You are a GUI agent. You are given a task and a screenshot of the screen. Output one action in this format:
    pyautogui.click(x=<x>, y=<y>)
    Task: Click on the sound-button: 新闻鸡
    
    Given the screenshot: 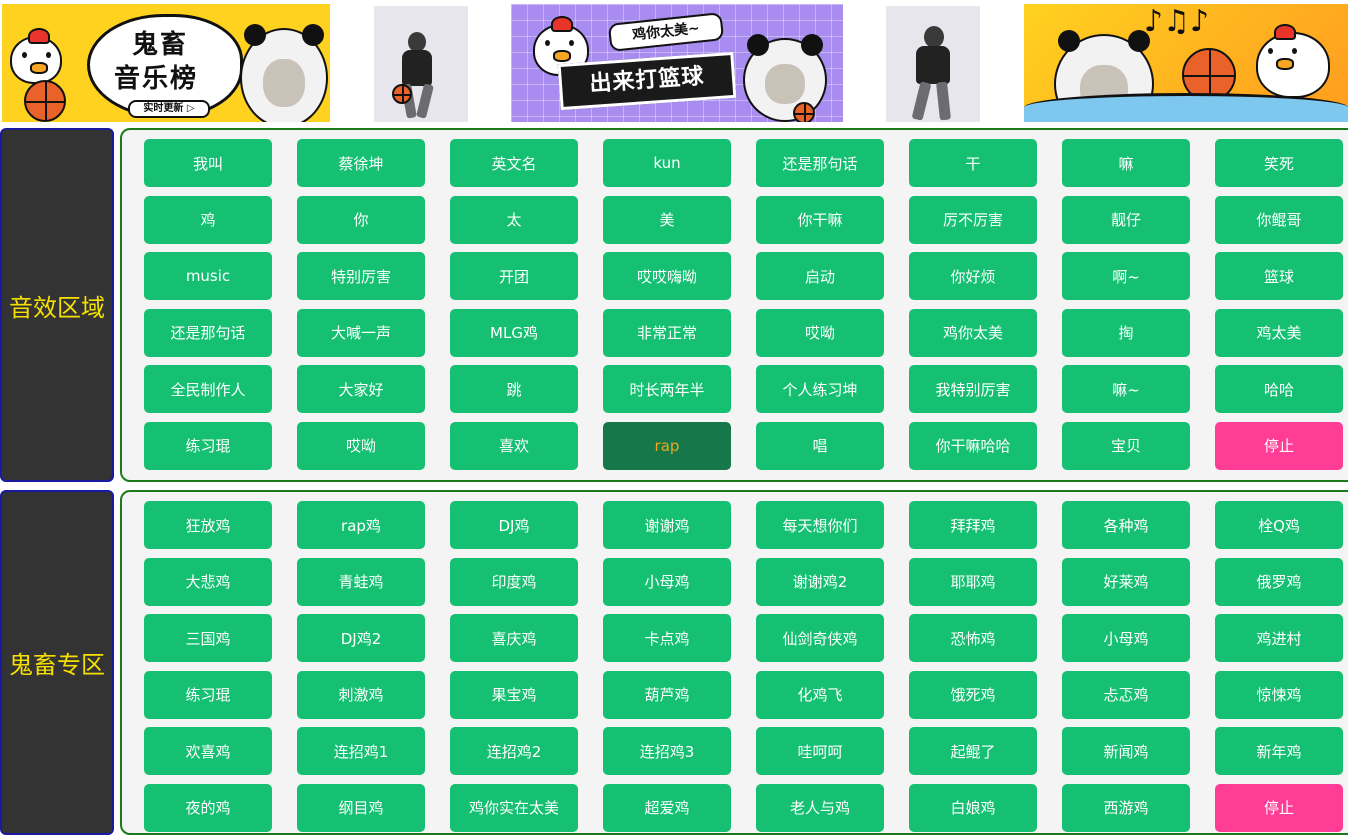 What is the action you would take?
    pyautogui.click(x=1126, y=751)
    